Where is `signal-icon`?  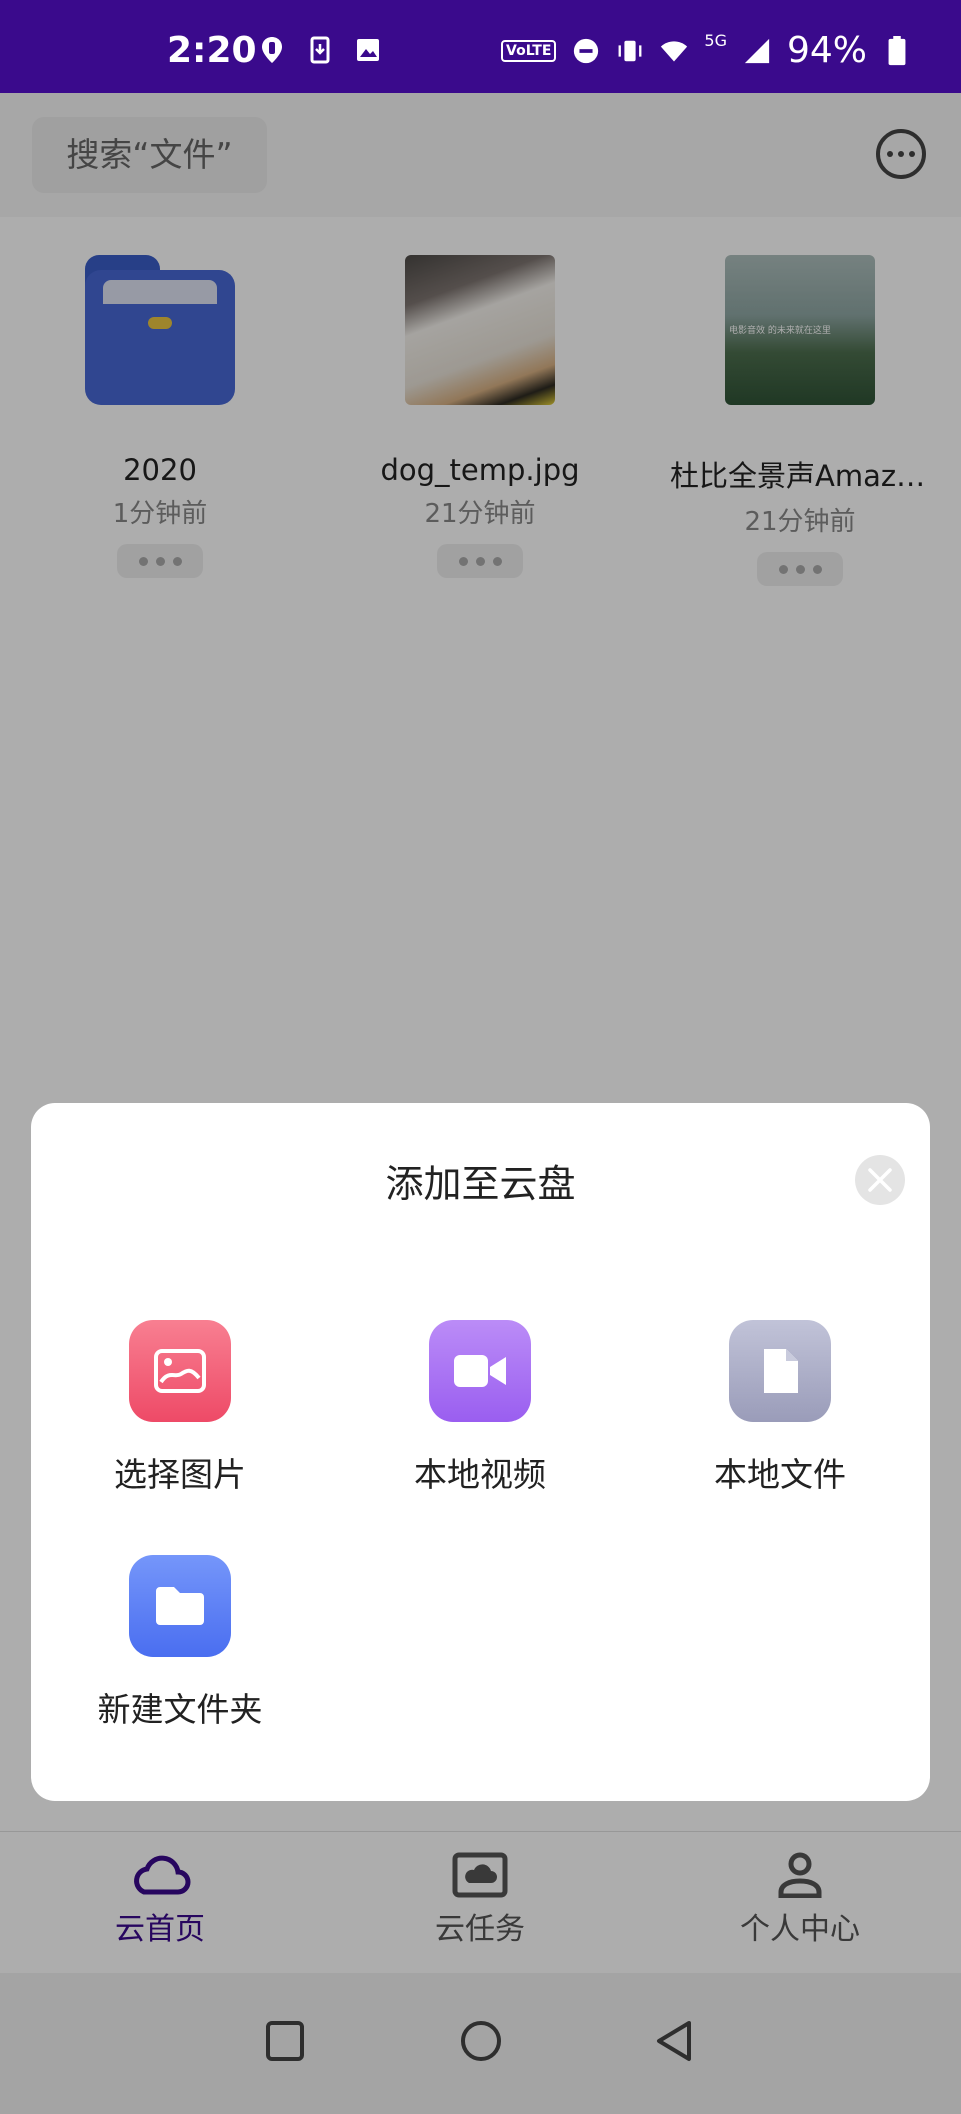 signal-icon is located at coordinates (757, 50).